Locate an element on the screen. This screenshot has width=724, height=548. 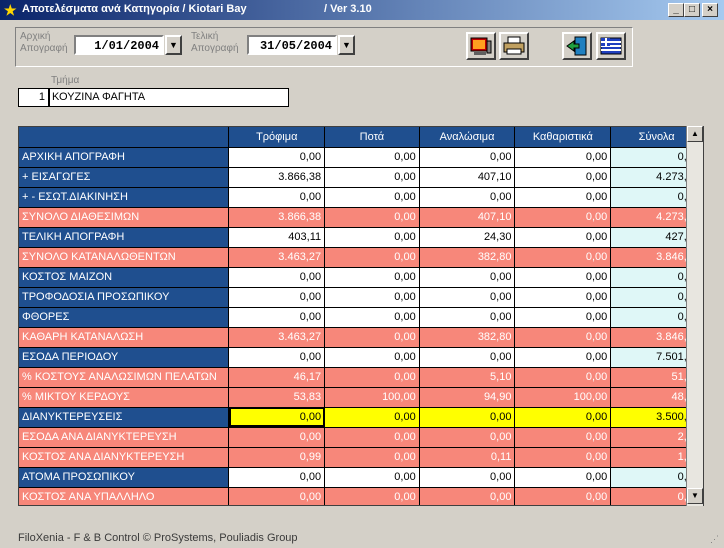
column-header: Τρόφιμα is located at coordinates (277, 137).